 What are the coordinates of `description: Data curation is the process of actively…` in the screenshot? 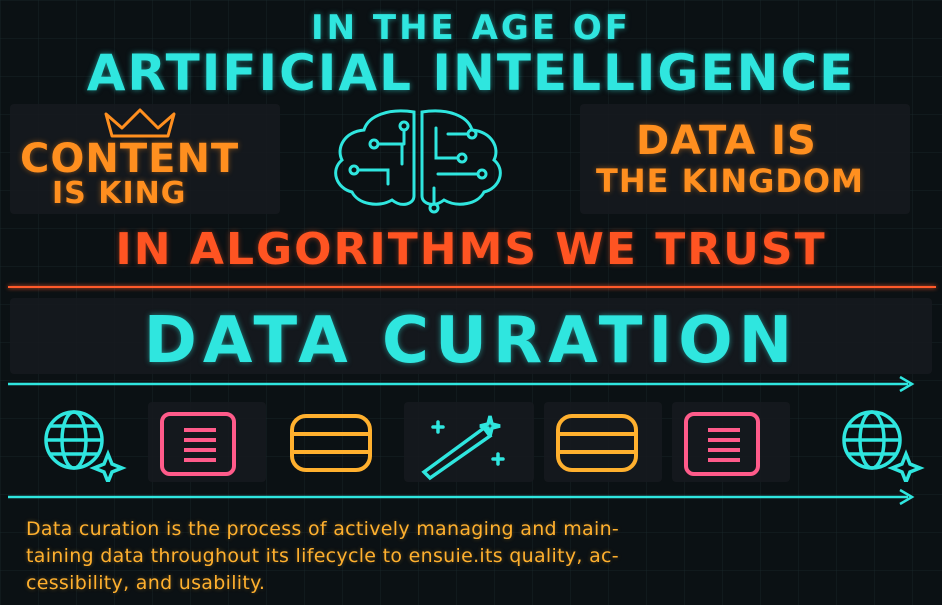 It's located at (471, 556).